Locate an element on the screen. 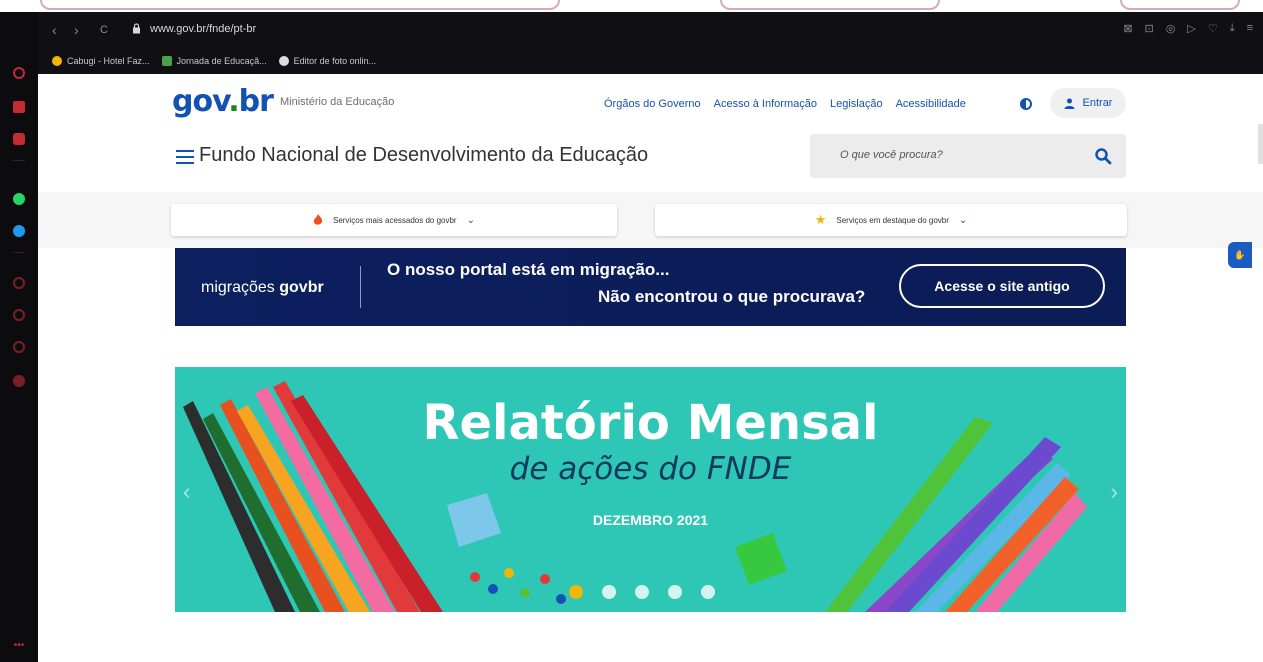 This screenshot has height=662, width=1263. featured-label: Serviços em destaque do govbr is located at coordinates (892, 220).